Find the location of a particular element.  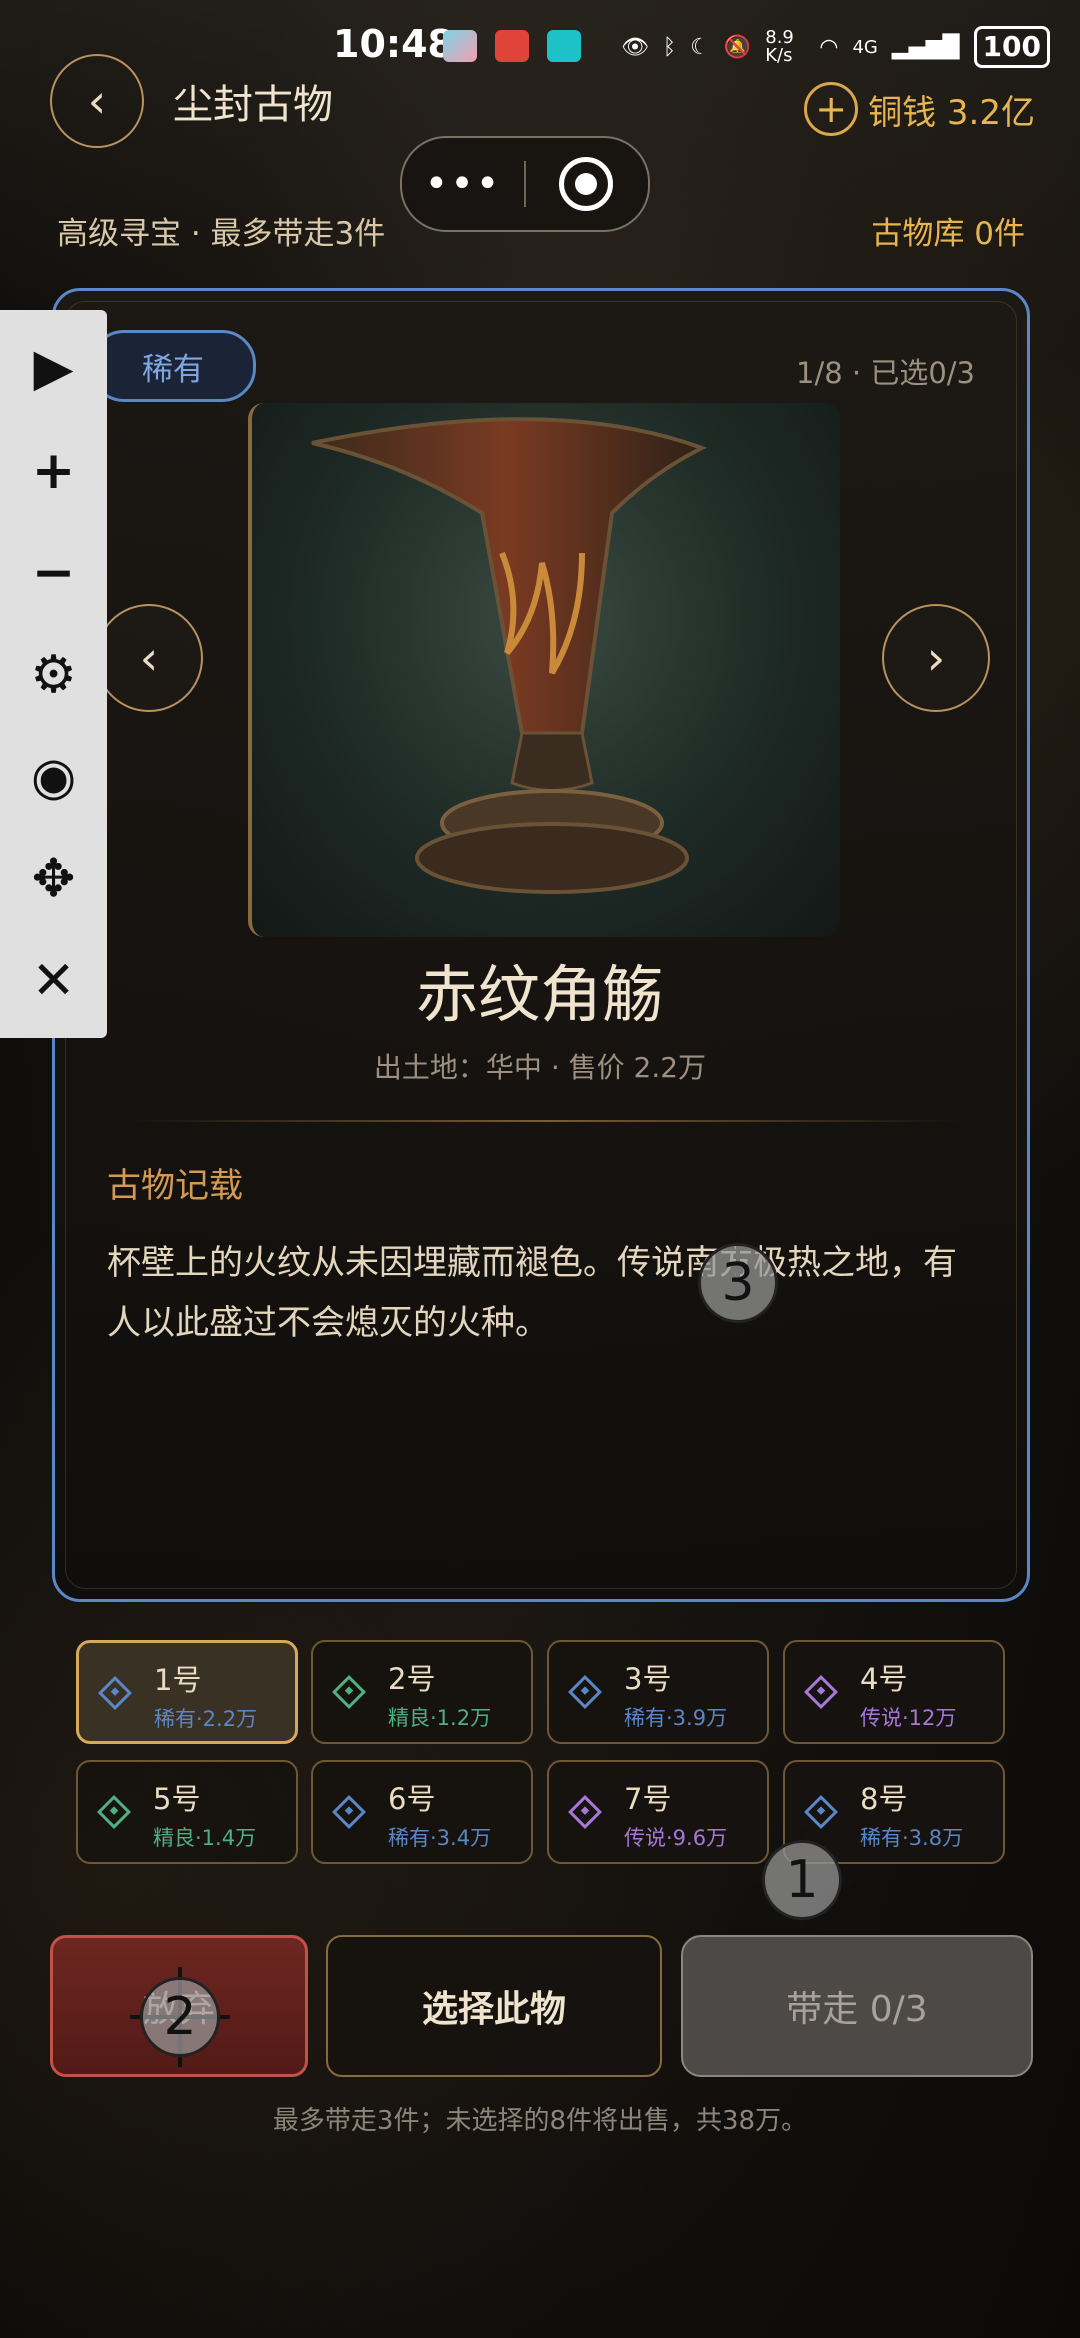

marker-label: 2 is located at coordinates (180, 2017).